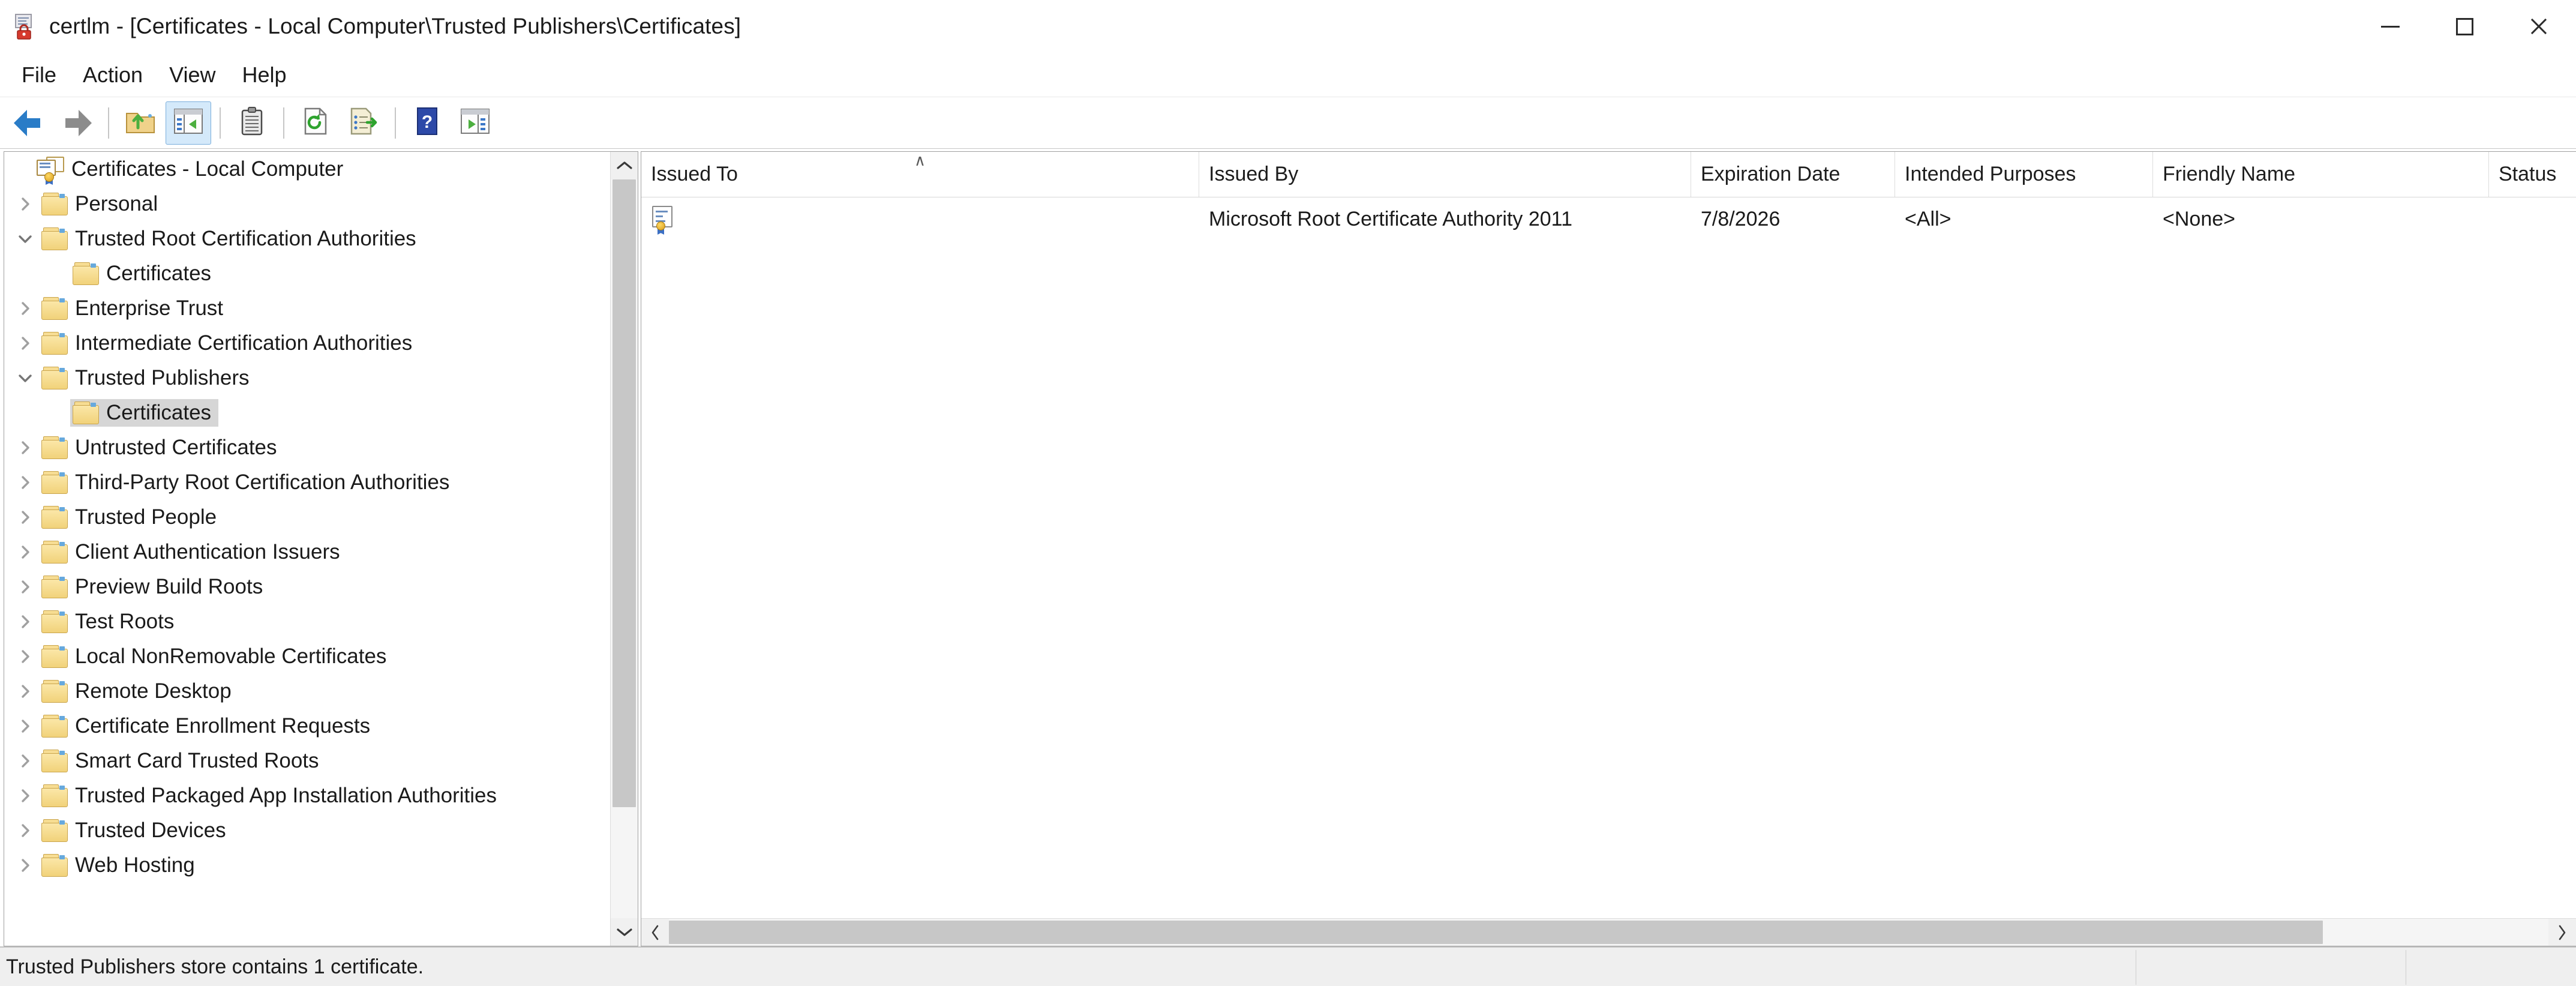  I want to click on tree-item-untrusted-certificates: Untrusted Certificates, so click(307, 447).